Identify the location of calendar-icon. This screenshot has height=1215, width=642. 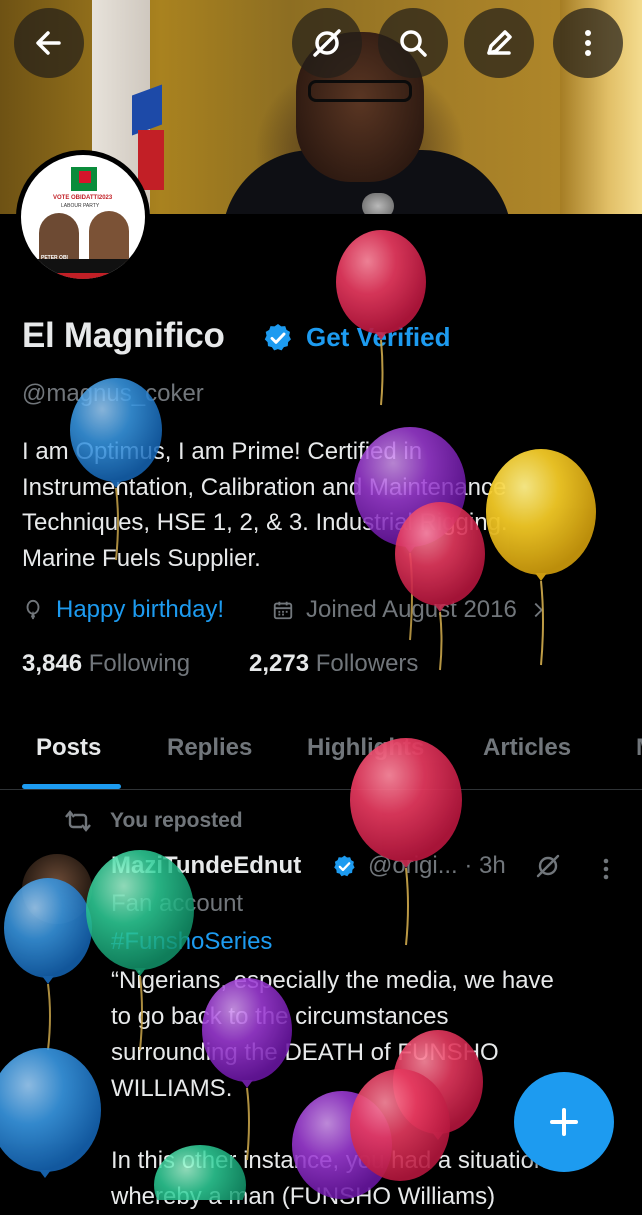
(283, 610).